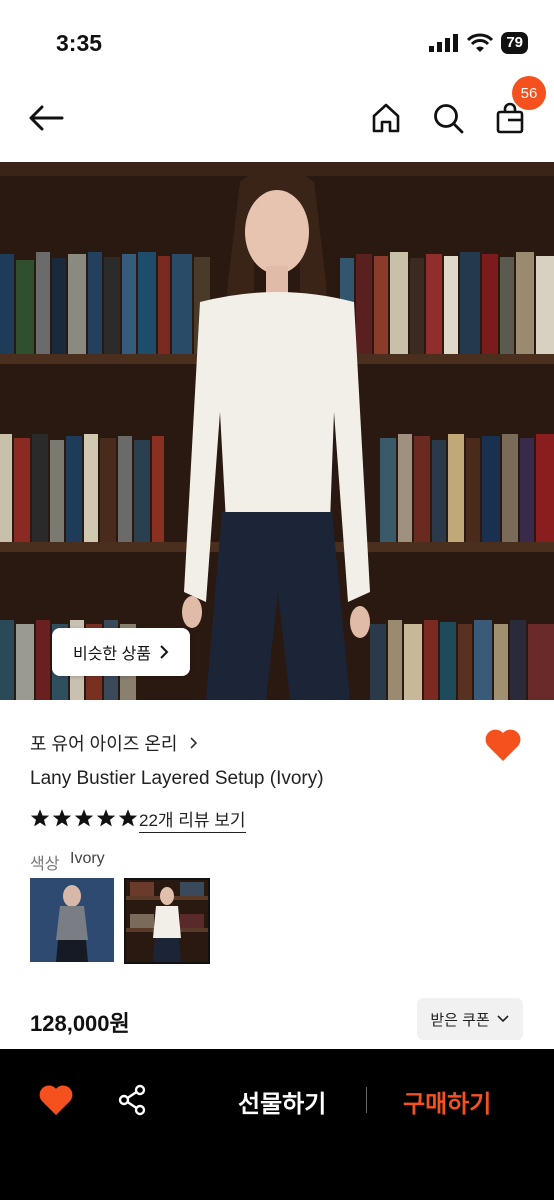  What do you see at coordinates (444, 43) in the screenshot?
I see `signal-icon` at bounding box center [444, 43].